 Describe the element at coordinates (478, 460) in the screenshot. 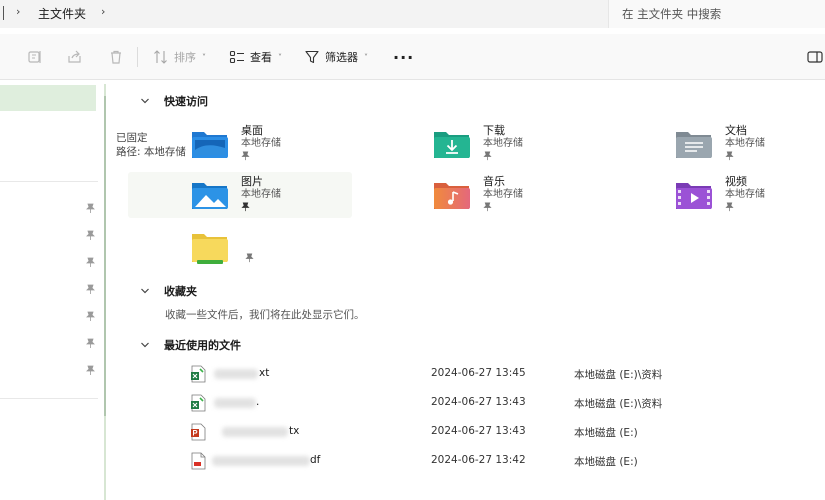

I see `file-date: 2024-06-27 13:42` at that location.